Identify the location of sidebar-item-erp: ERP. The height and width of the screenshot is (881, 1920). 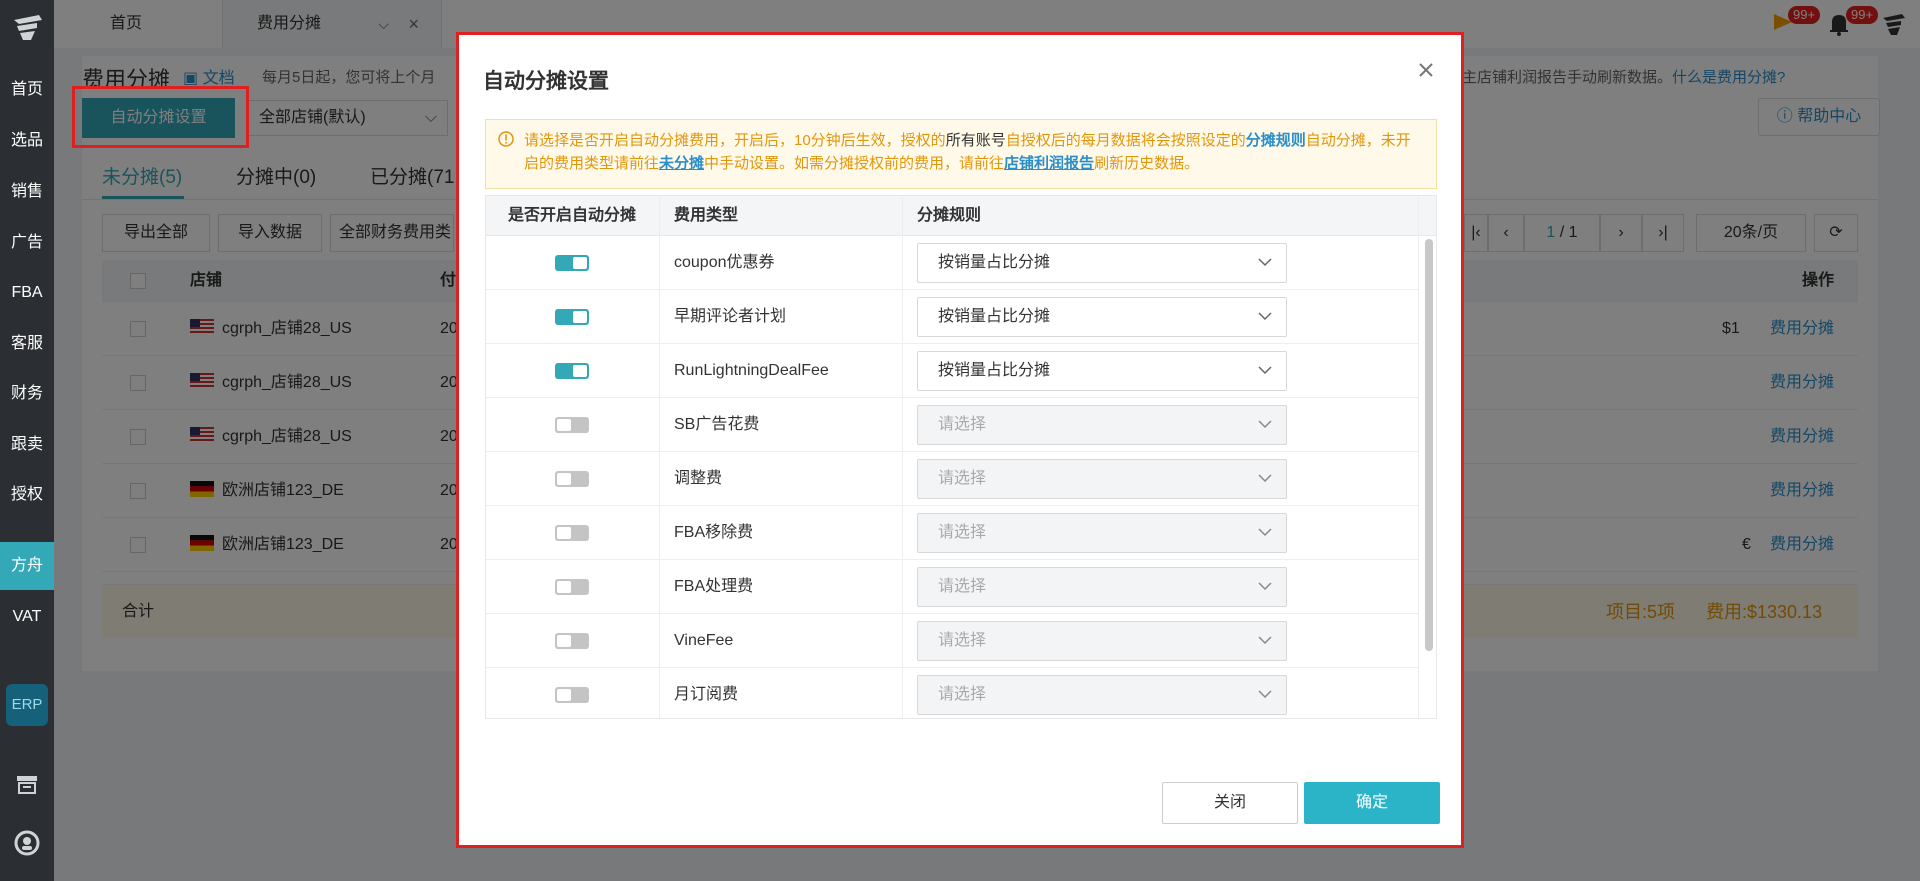
(27, 705).